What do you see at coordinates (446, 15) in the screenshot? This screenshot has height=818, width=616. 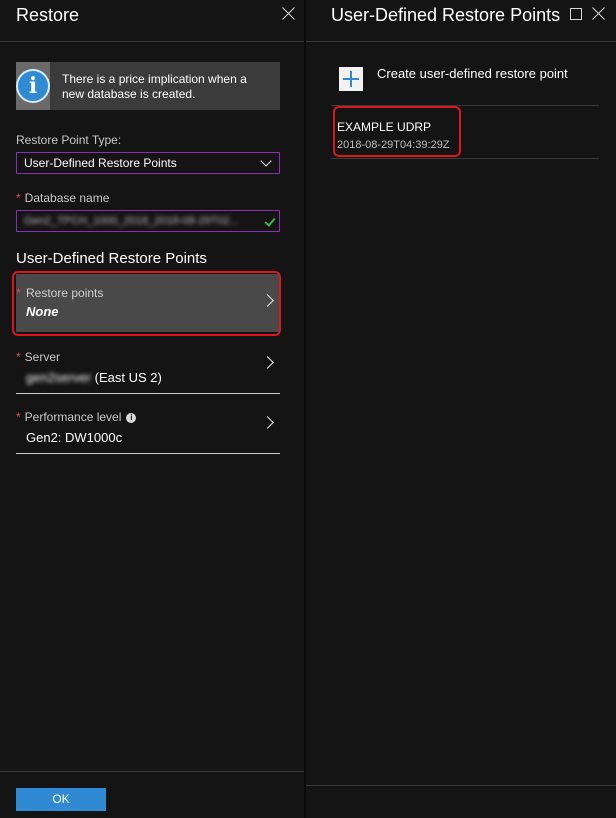 I see `udrp-blade-title: User-Defined Restore Points` at bounding box center [446, 15].